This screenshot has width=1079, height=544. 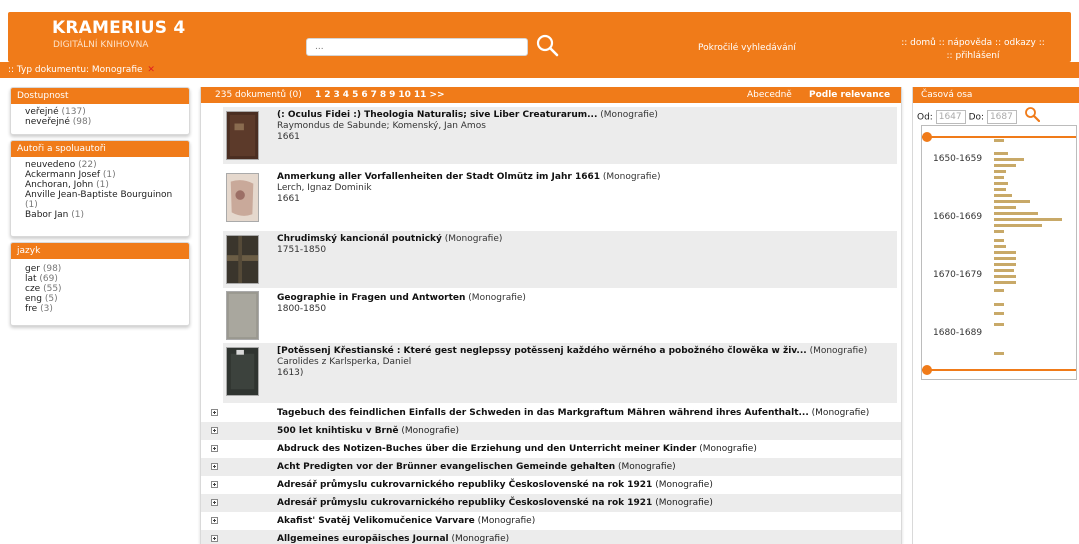 What do you see at coordinates (104, 309) in the screenshot?
I see `facet-item-language: fre (3)` at bounding box center [104, 309].